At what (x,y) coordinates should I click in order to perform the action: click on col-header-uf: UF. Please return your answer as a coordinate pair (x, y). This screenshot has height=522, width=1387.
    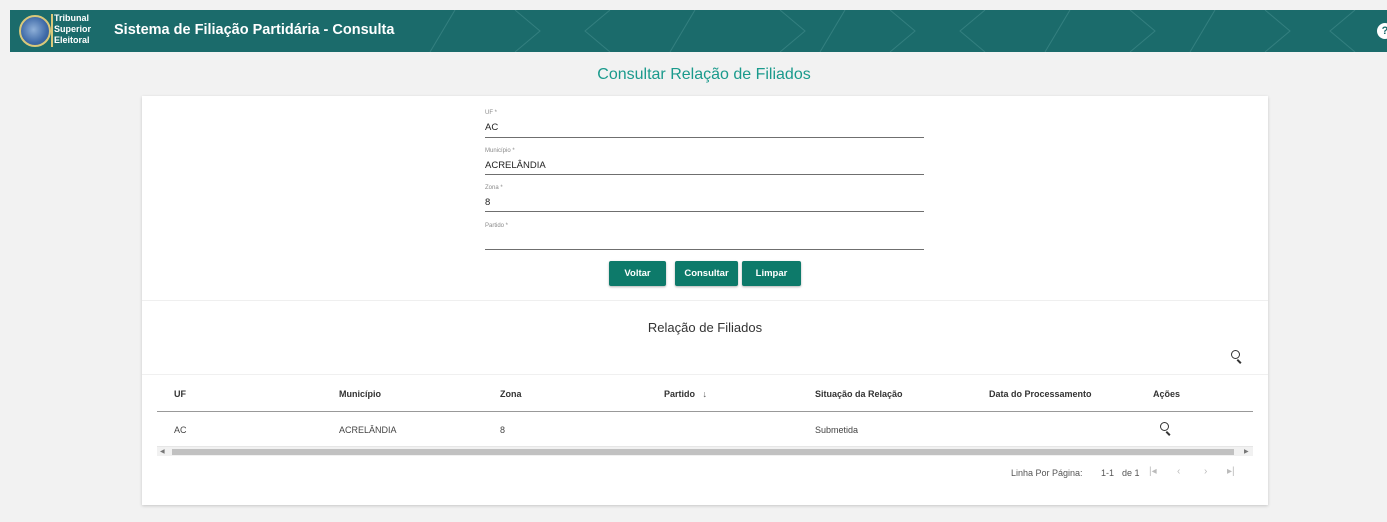
    Looking at the image, I should click on (180, 394).